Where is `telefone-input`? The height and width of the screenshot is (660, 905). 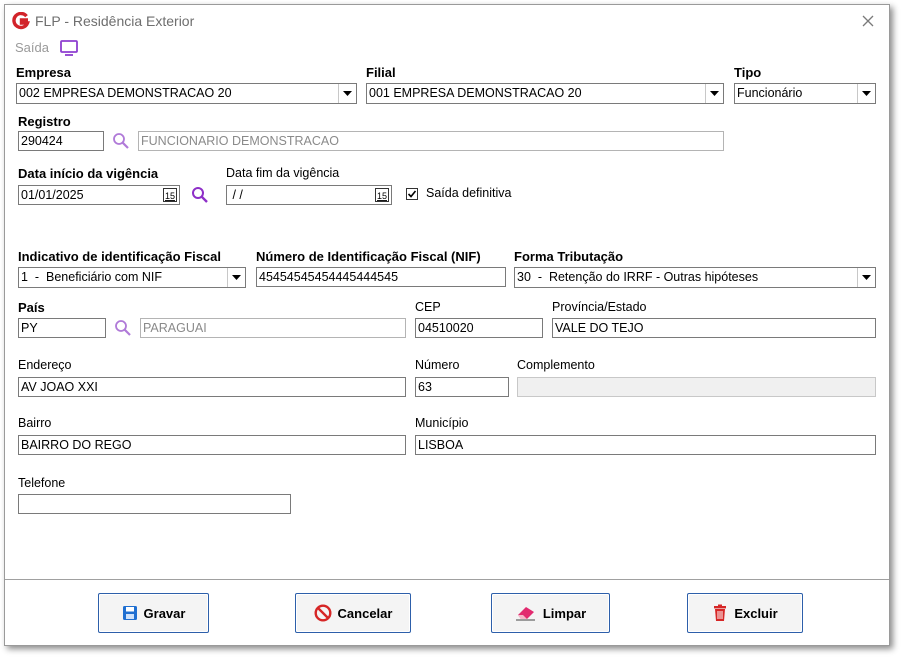 telefone-input is located at coordinates (154, 504).